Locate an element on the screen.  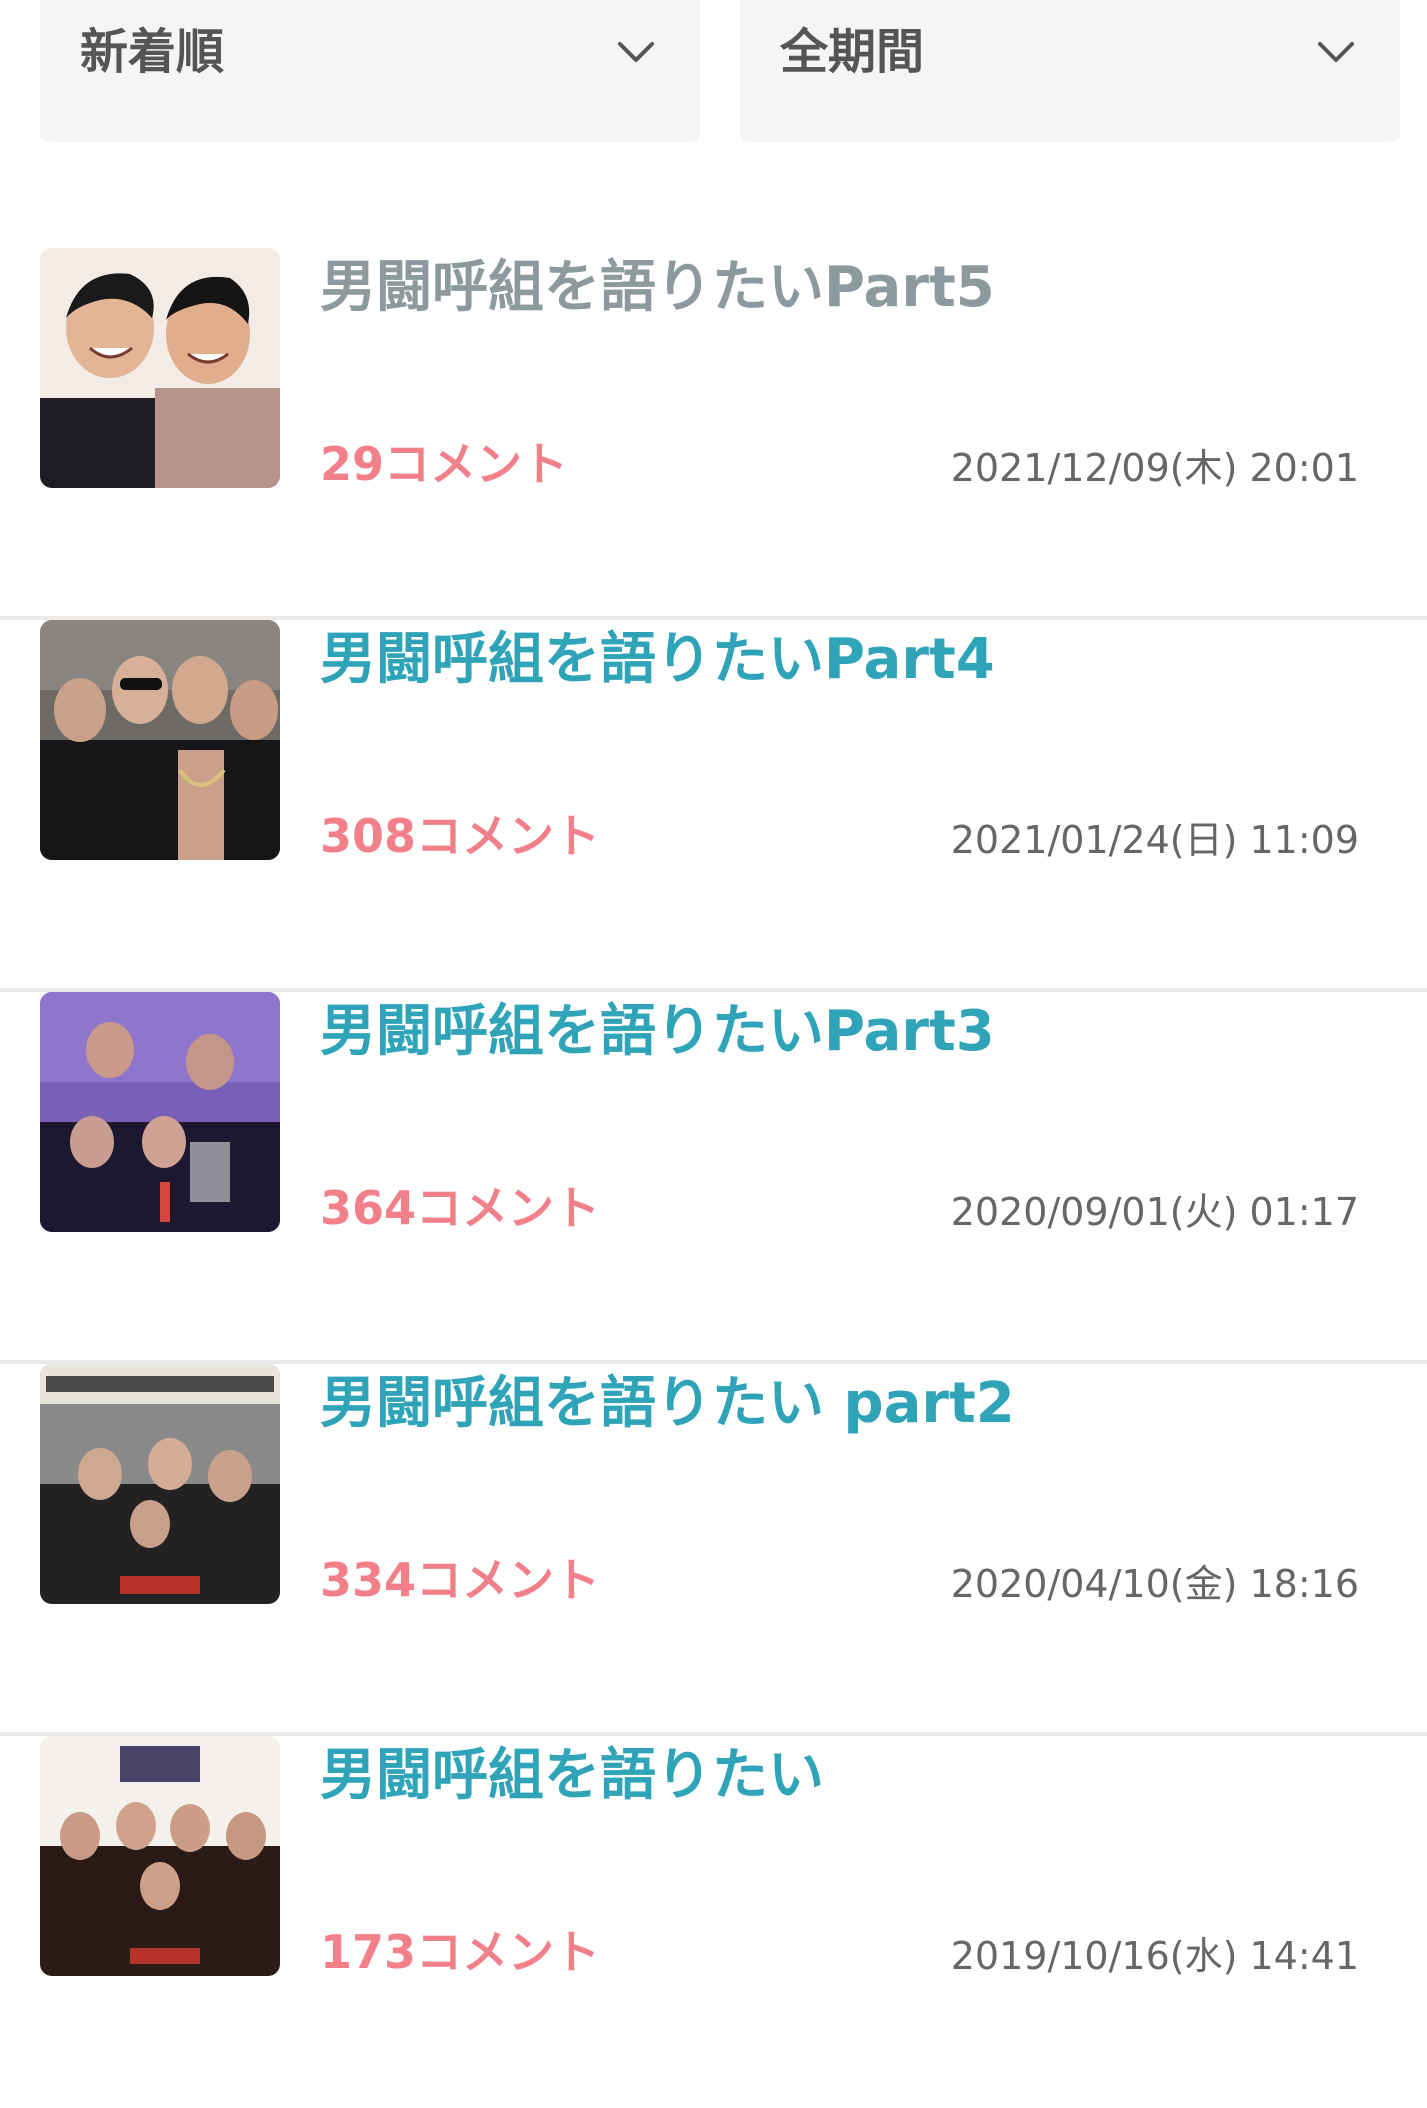
period-dropdown: 全期間 is located at coordinates (1070, 71).